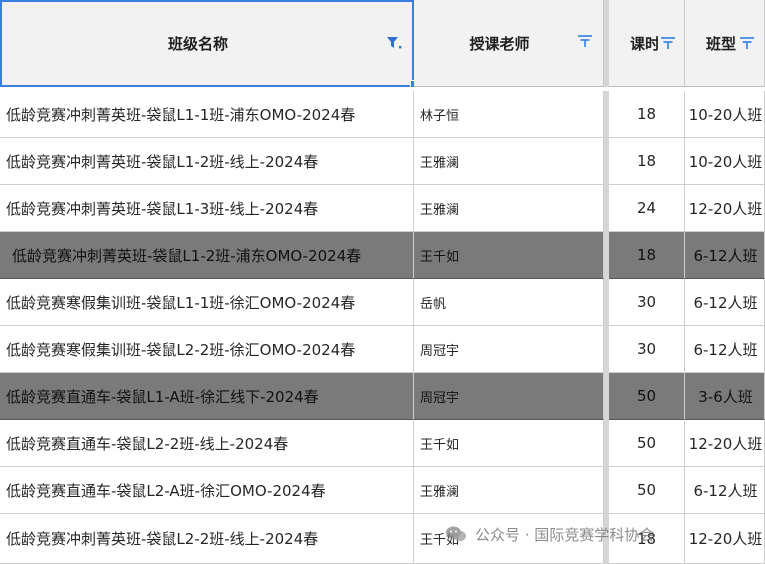  What do you see at coordinates (509, 302) in the screenshot?
I see `teacher-cell: 岳帆` at bounding box center [509, 302].